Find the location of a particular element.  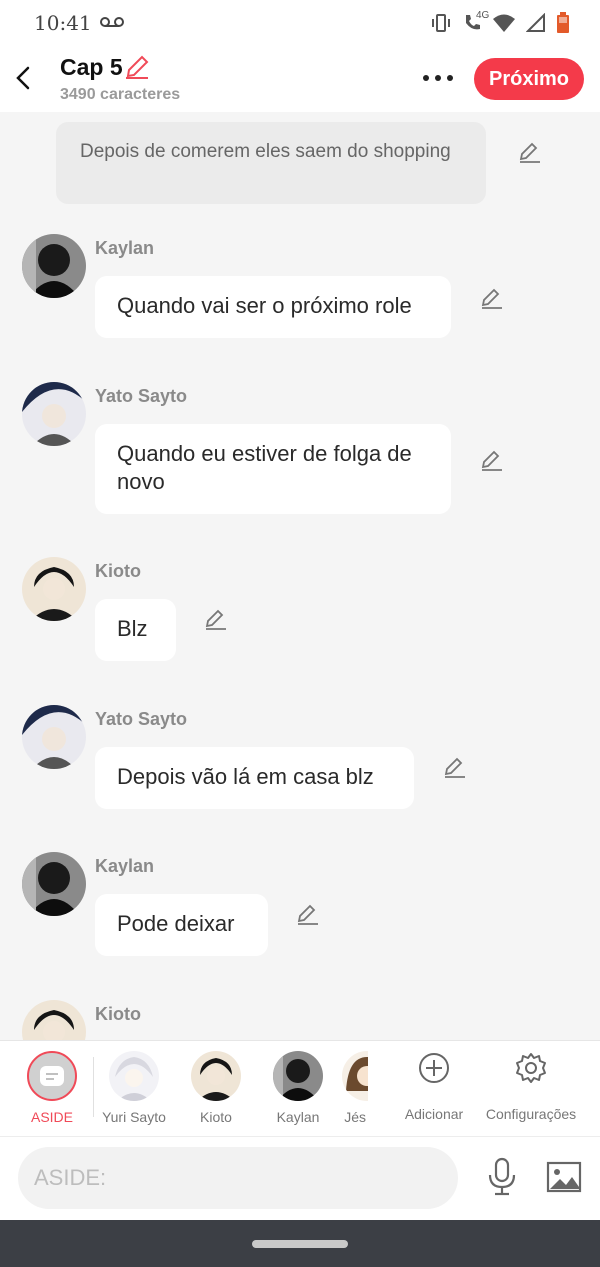

call-4g-icon: 4G is located at coordinates (475, 21).